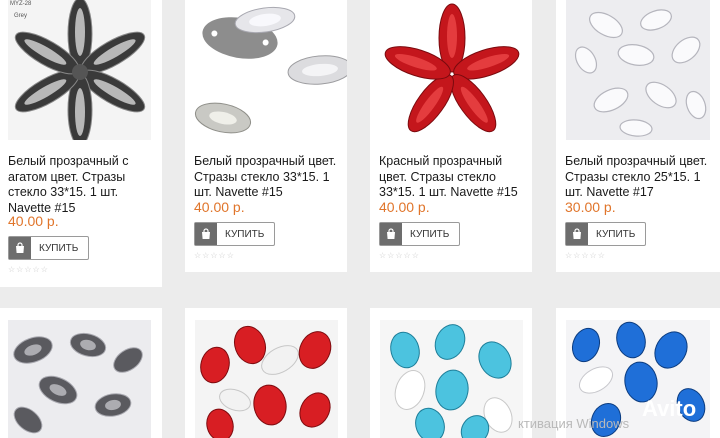 The height and width of the screenshot is (438, 720). I want to click on tag-bottom: Grey, so click(21, 16).